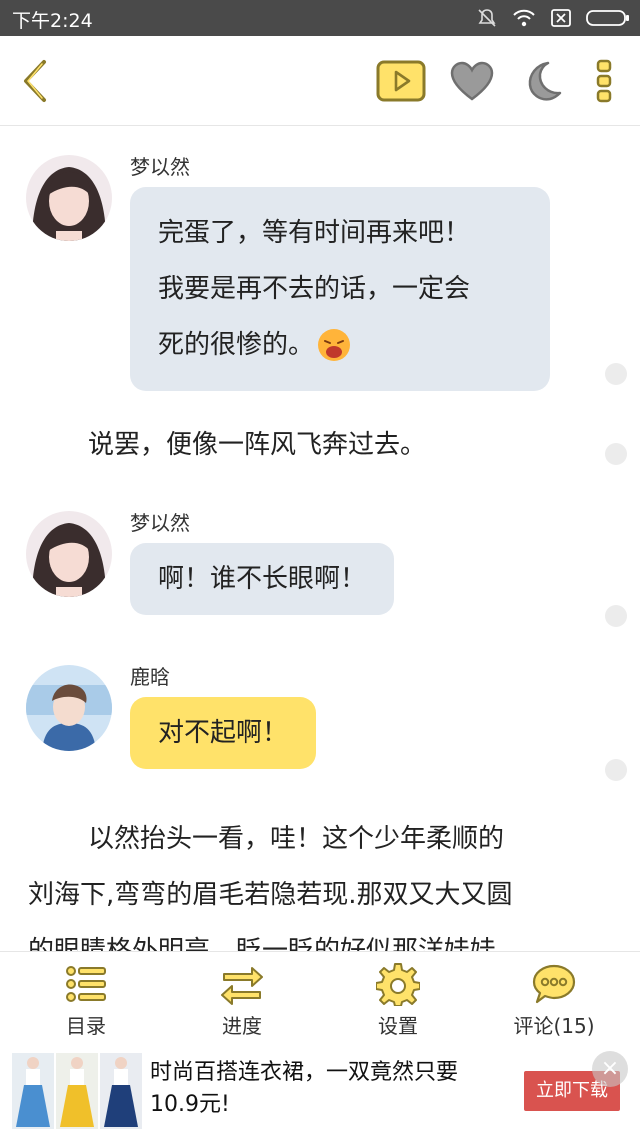 This screenshot has width=640, height=1138. Describe the element at coordinates (257, 445) in the screenshot. I see `narration-paragraph: 说罢，便像一阵风飞奔过去。` at that location.